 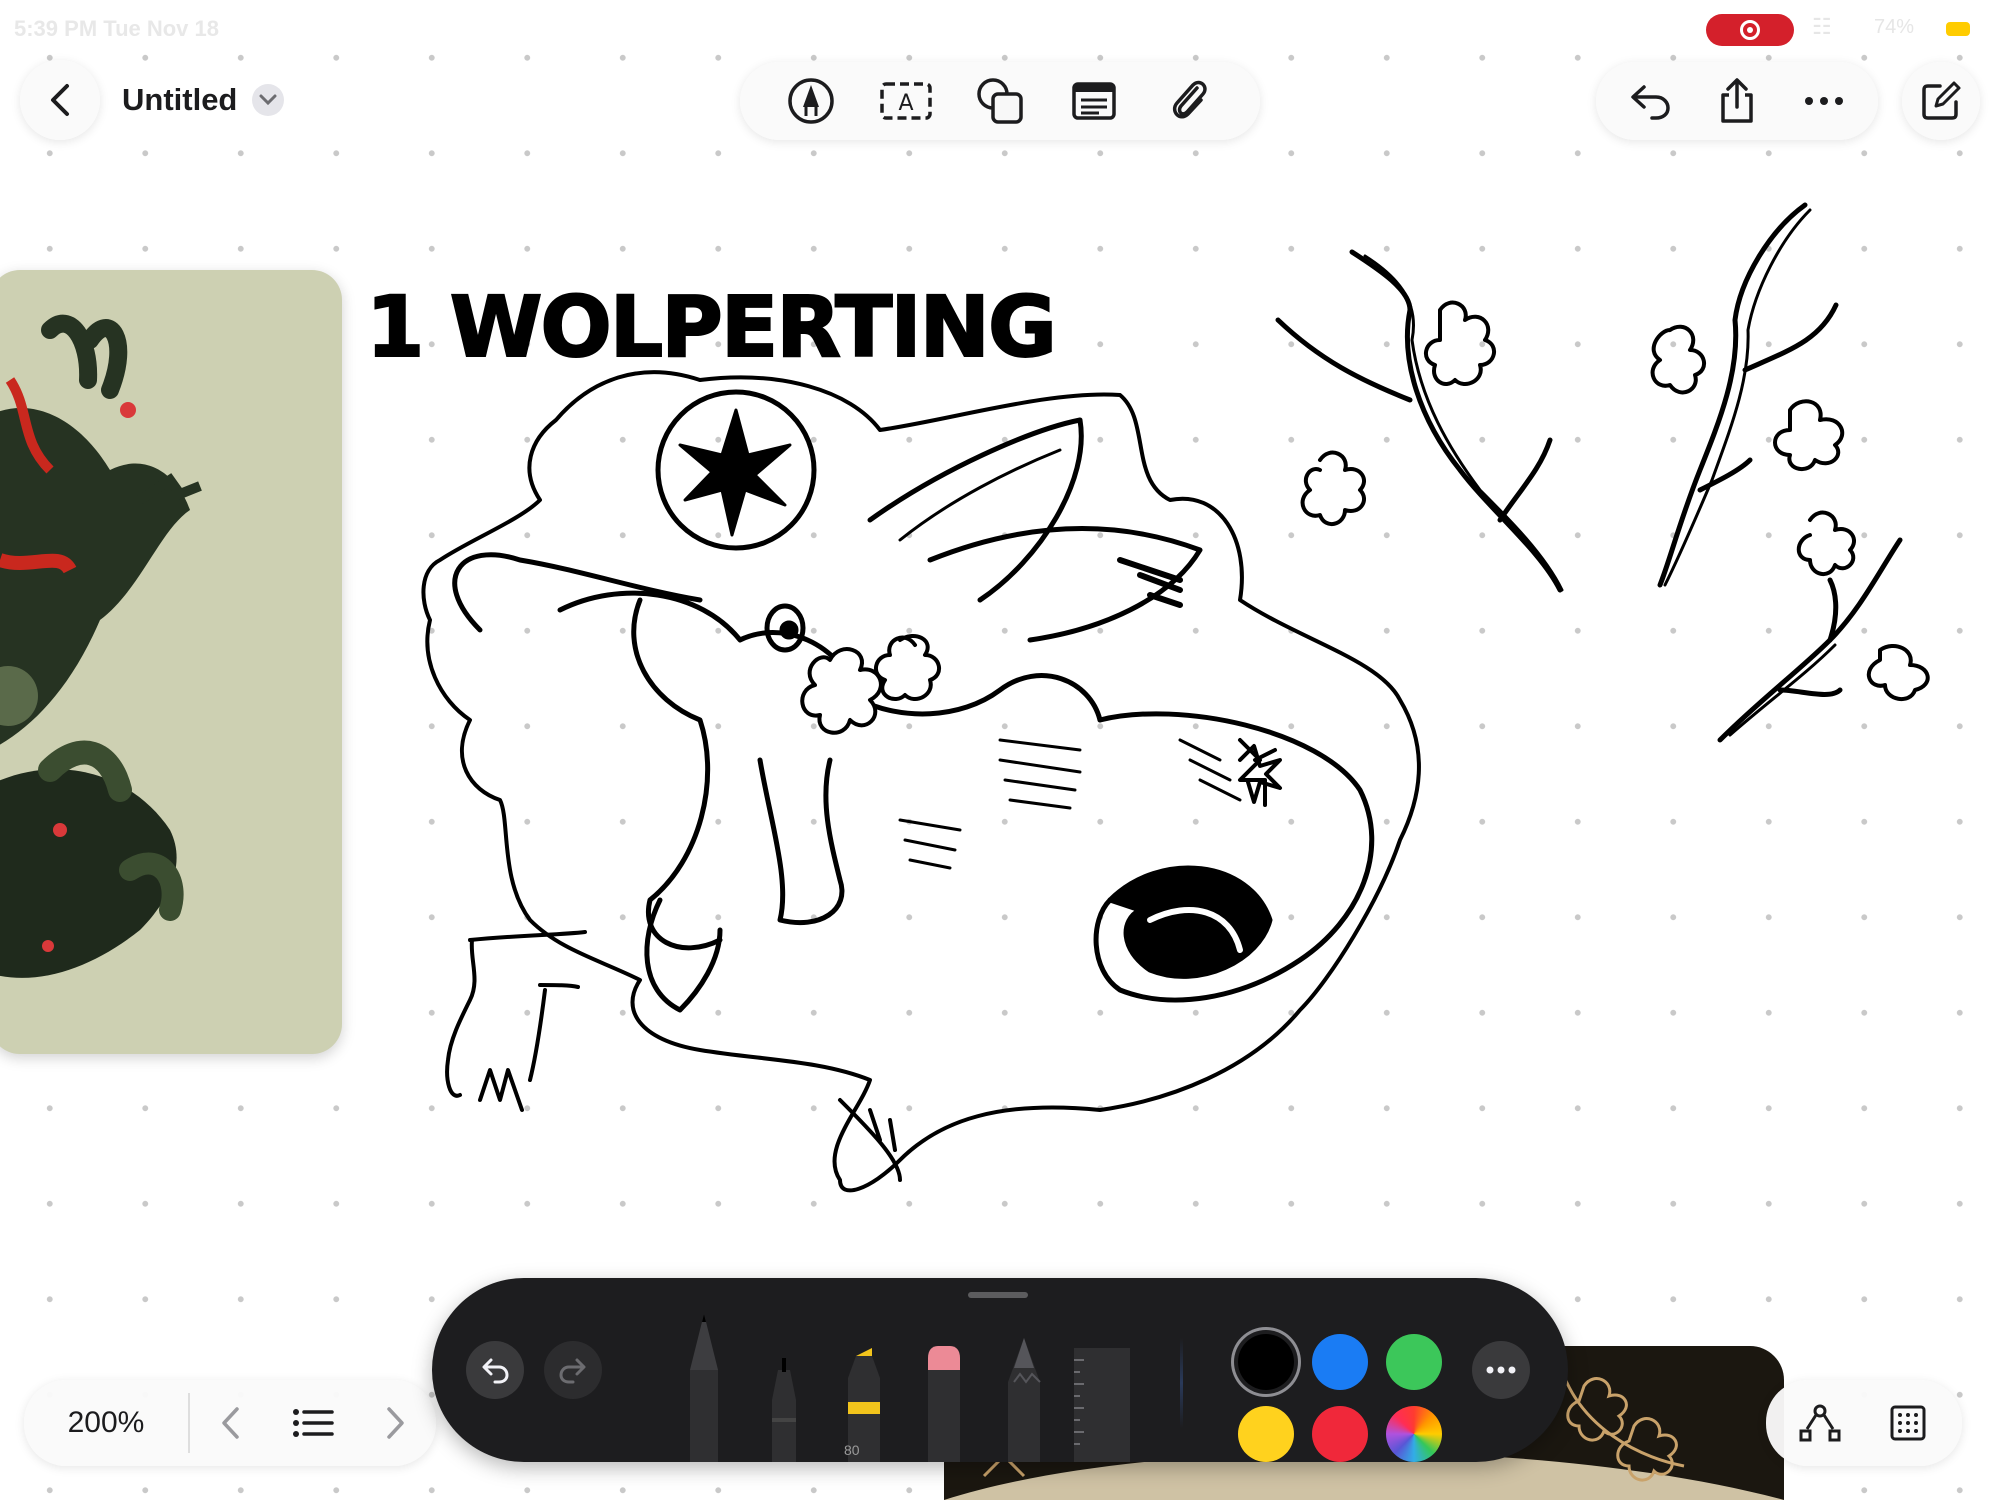 I want to click on shapes-icon, so click(x=1000, y=101).